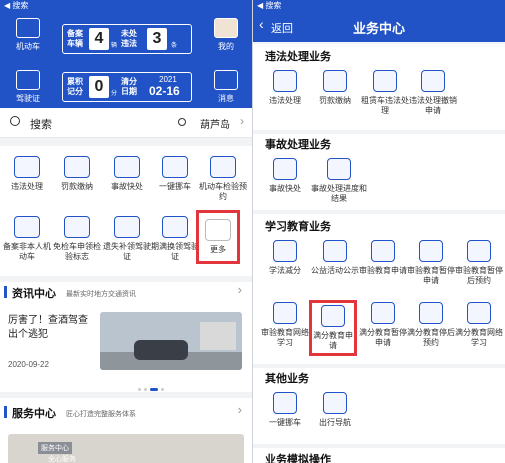 The image size is (505, 463). Describe the element at coordinates (27, 174) in the screenshot. I see `grid-item-violation: 违法处理` at that location.